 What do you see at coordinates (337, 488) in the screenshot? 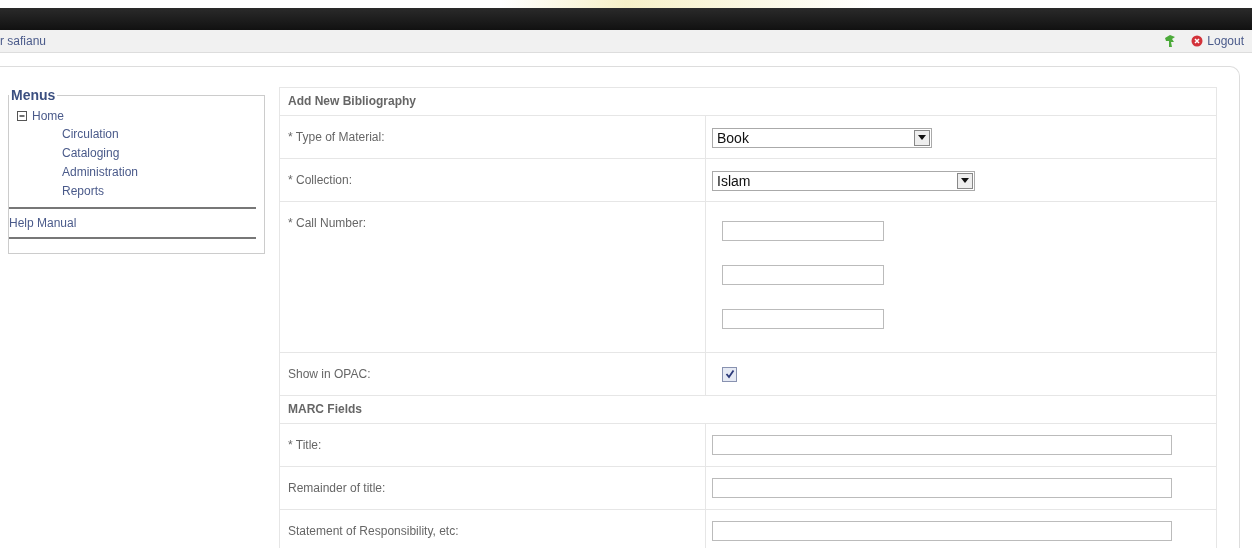
I see `field-label: Remainder of title:` at bounding box center [337, 488].